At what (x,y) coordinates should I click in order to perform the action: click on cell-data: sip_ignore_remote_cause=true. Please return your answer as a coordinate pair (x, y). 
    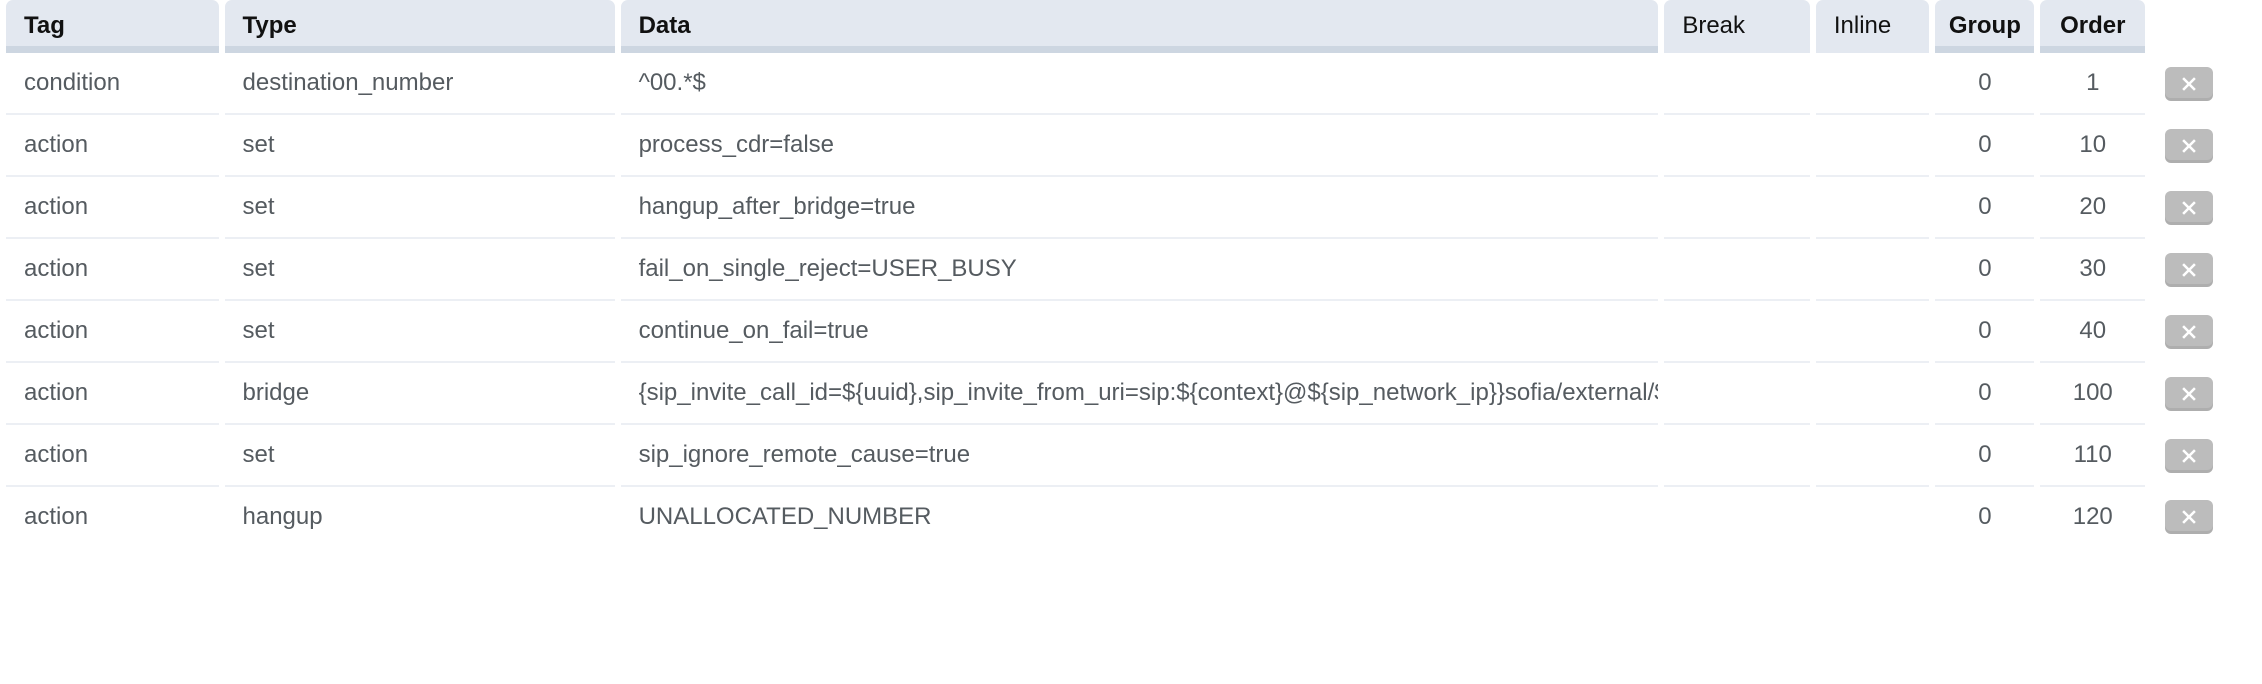
    Looking at the image, I should click on (1139, 456).